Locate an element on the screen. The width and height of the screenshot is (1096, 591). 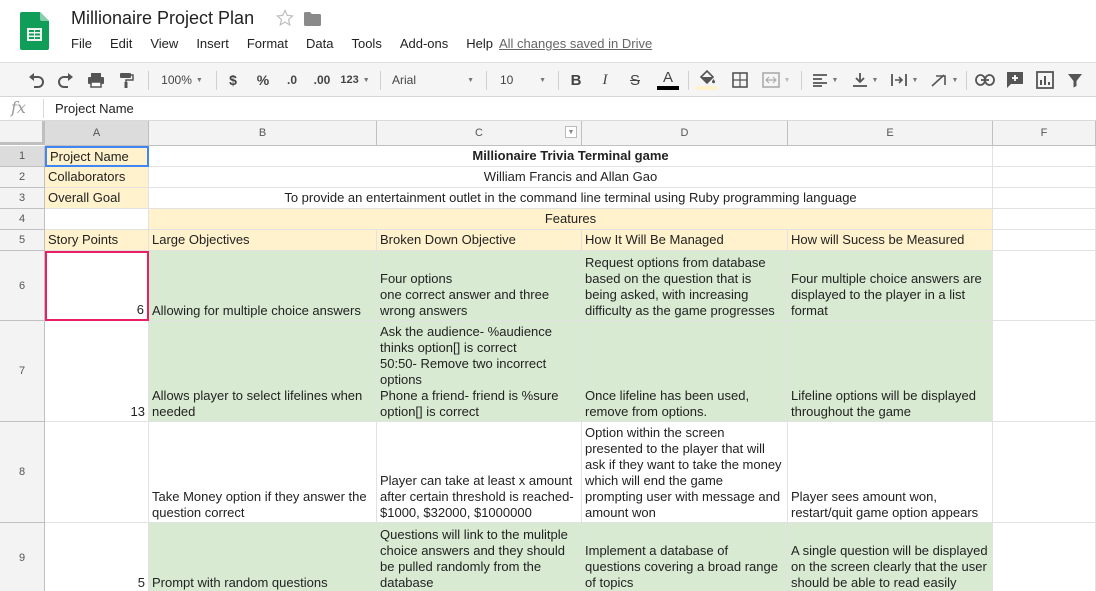
menu-file: File is located at coordinates (81, 44).